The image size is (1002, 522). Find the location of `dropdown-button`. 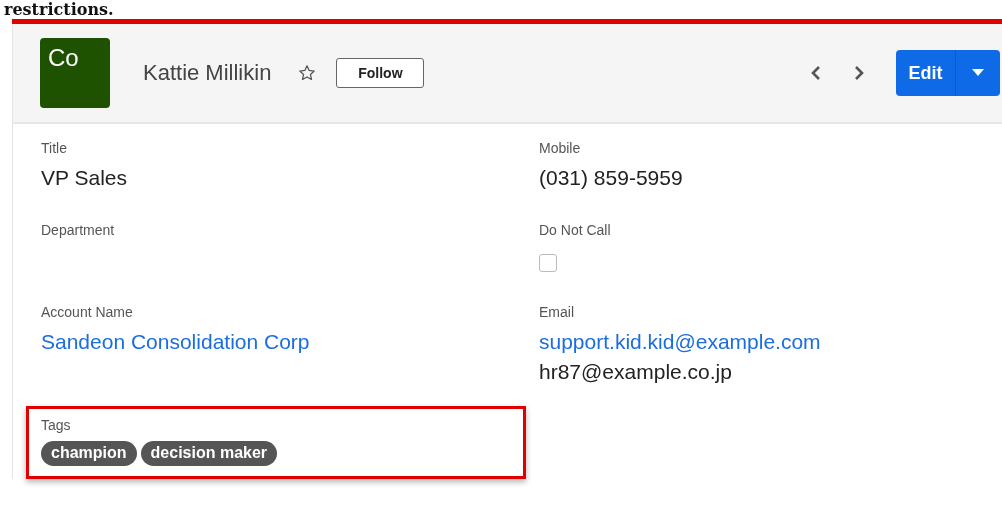

dropdown-button is located at coordinates (978, 73).